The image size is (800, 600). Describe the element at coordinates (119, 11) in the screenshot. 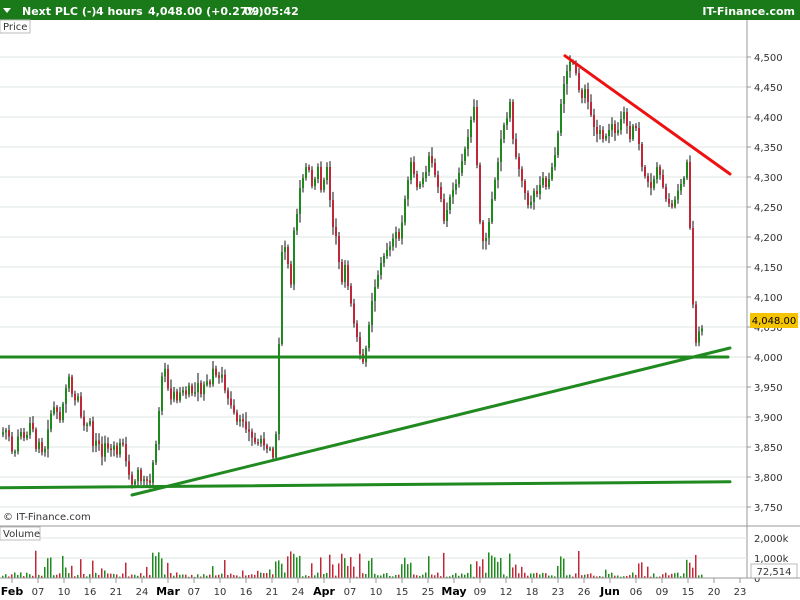

I see `timeframe-label: 4 hours` at that location.